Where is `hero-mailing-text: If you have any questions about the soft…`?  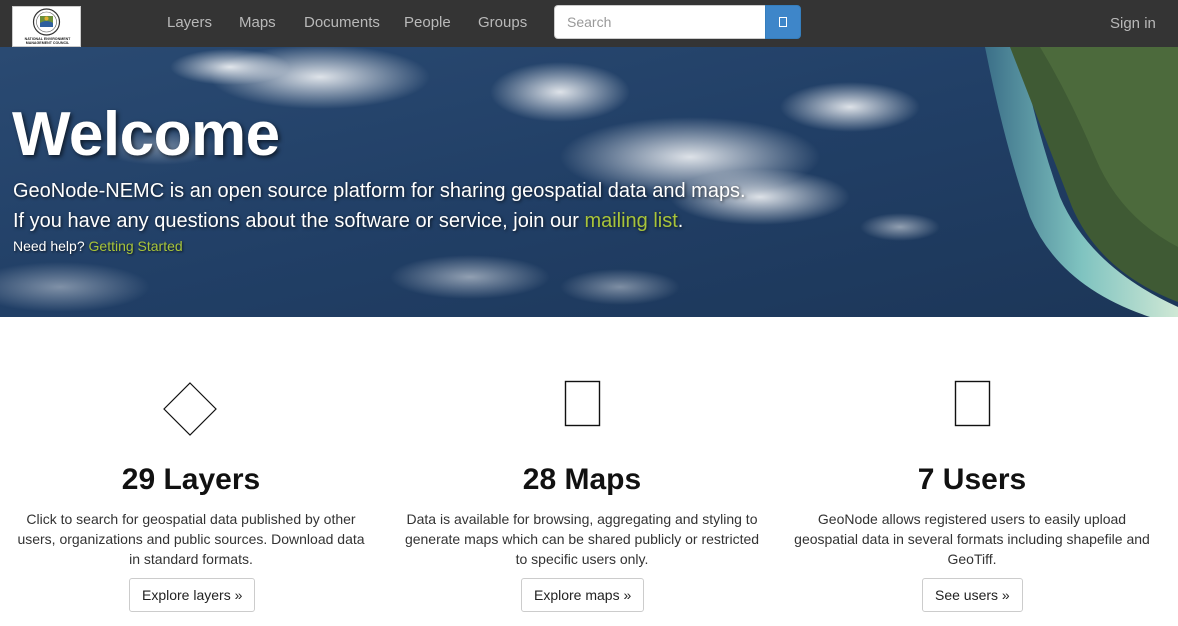 hero-mailing-text: If you have any questions about the soft… is located at coordinates (348, 221).